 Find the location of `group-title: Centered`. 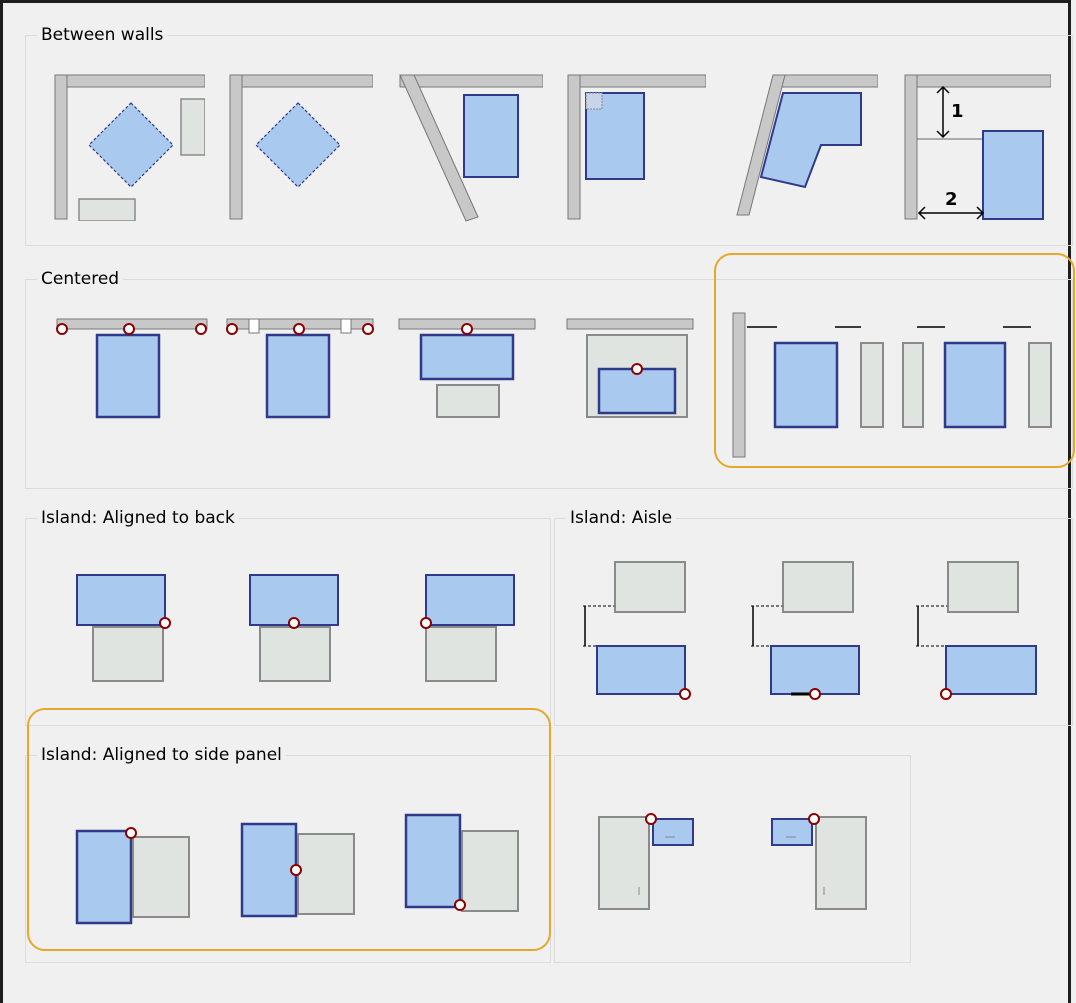

group-title: Centered is located at coordinates (80, 279).